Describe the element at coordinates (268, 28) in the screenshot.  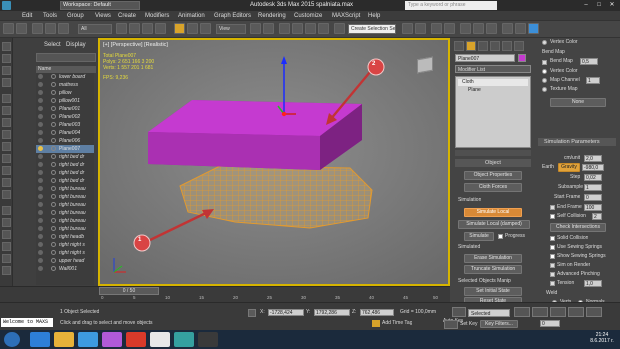
I see `manipulate-icon` at that location.